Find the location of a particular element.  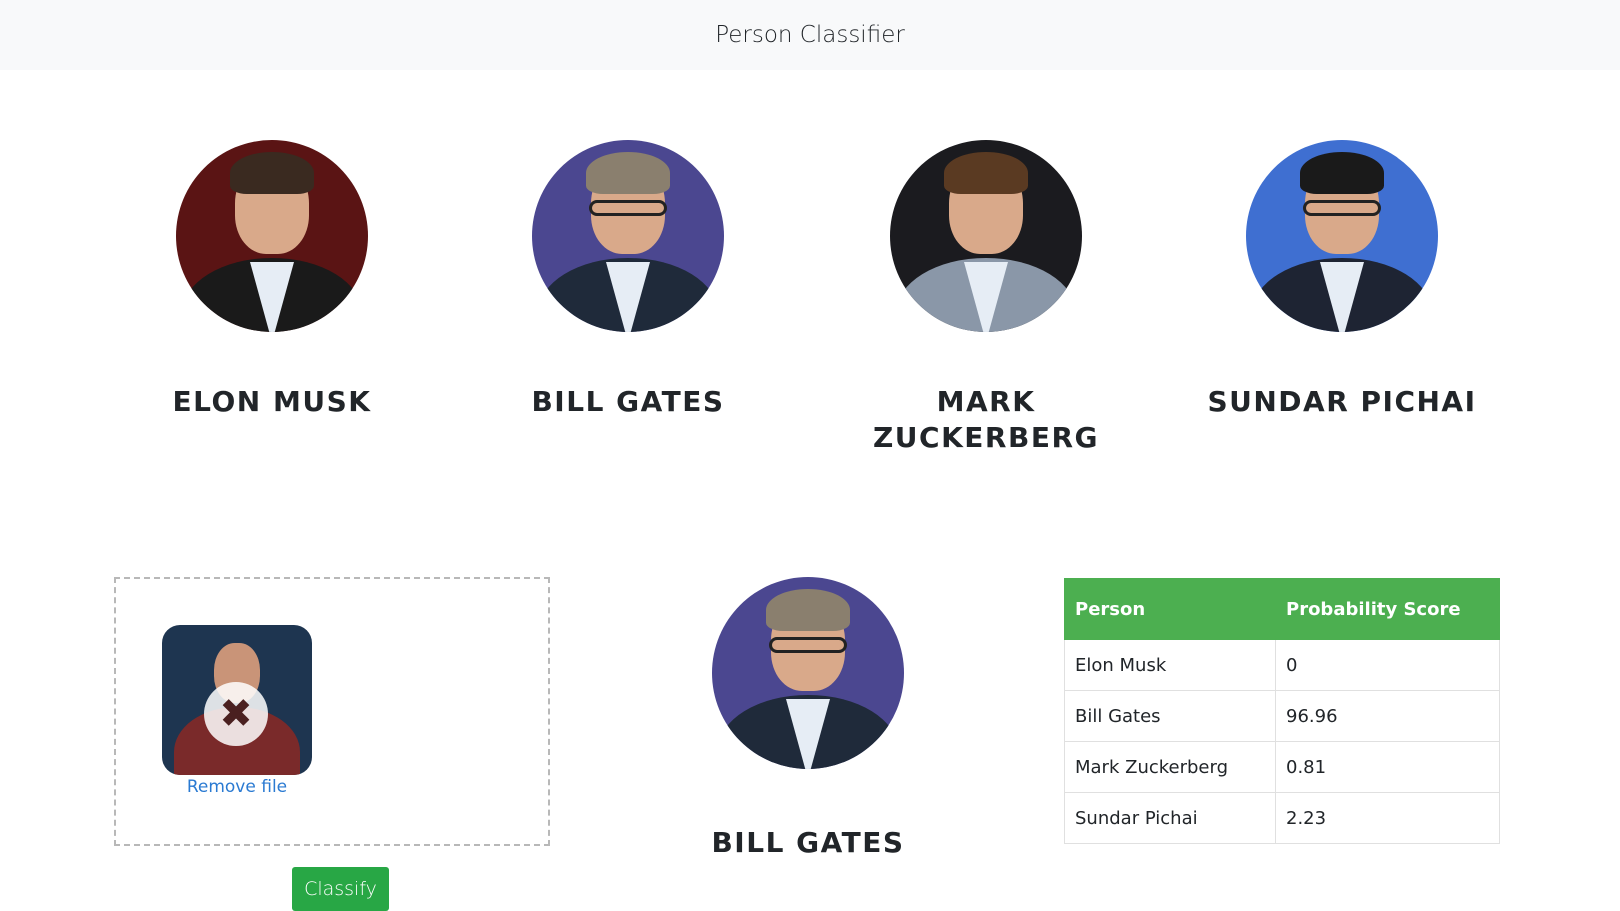

person-card-elon-musk: Elon Musk is located at coordinates (272, 280).